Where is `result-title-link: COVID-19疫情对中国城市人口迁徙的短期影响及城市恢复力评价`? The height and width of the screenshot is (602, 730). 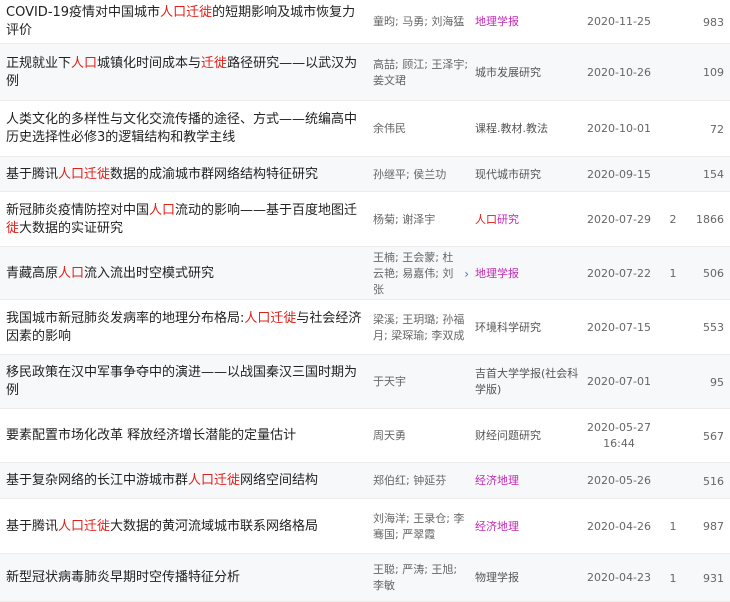 result-title-link: COVID-19疫情对中国城市人口迁徙的短期影响及城市恢复力评价 is located at coordinates (186, 22).